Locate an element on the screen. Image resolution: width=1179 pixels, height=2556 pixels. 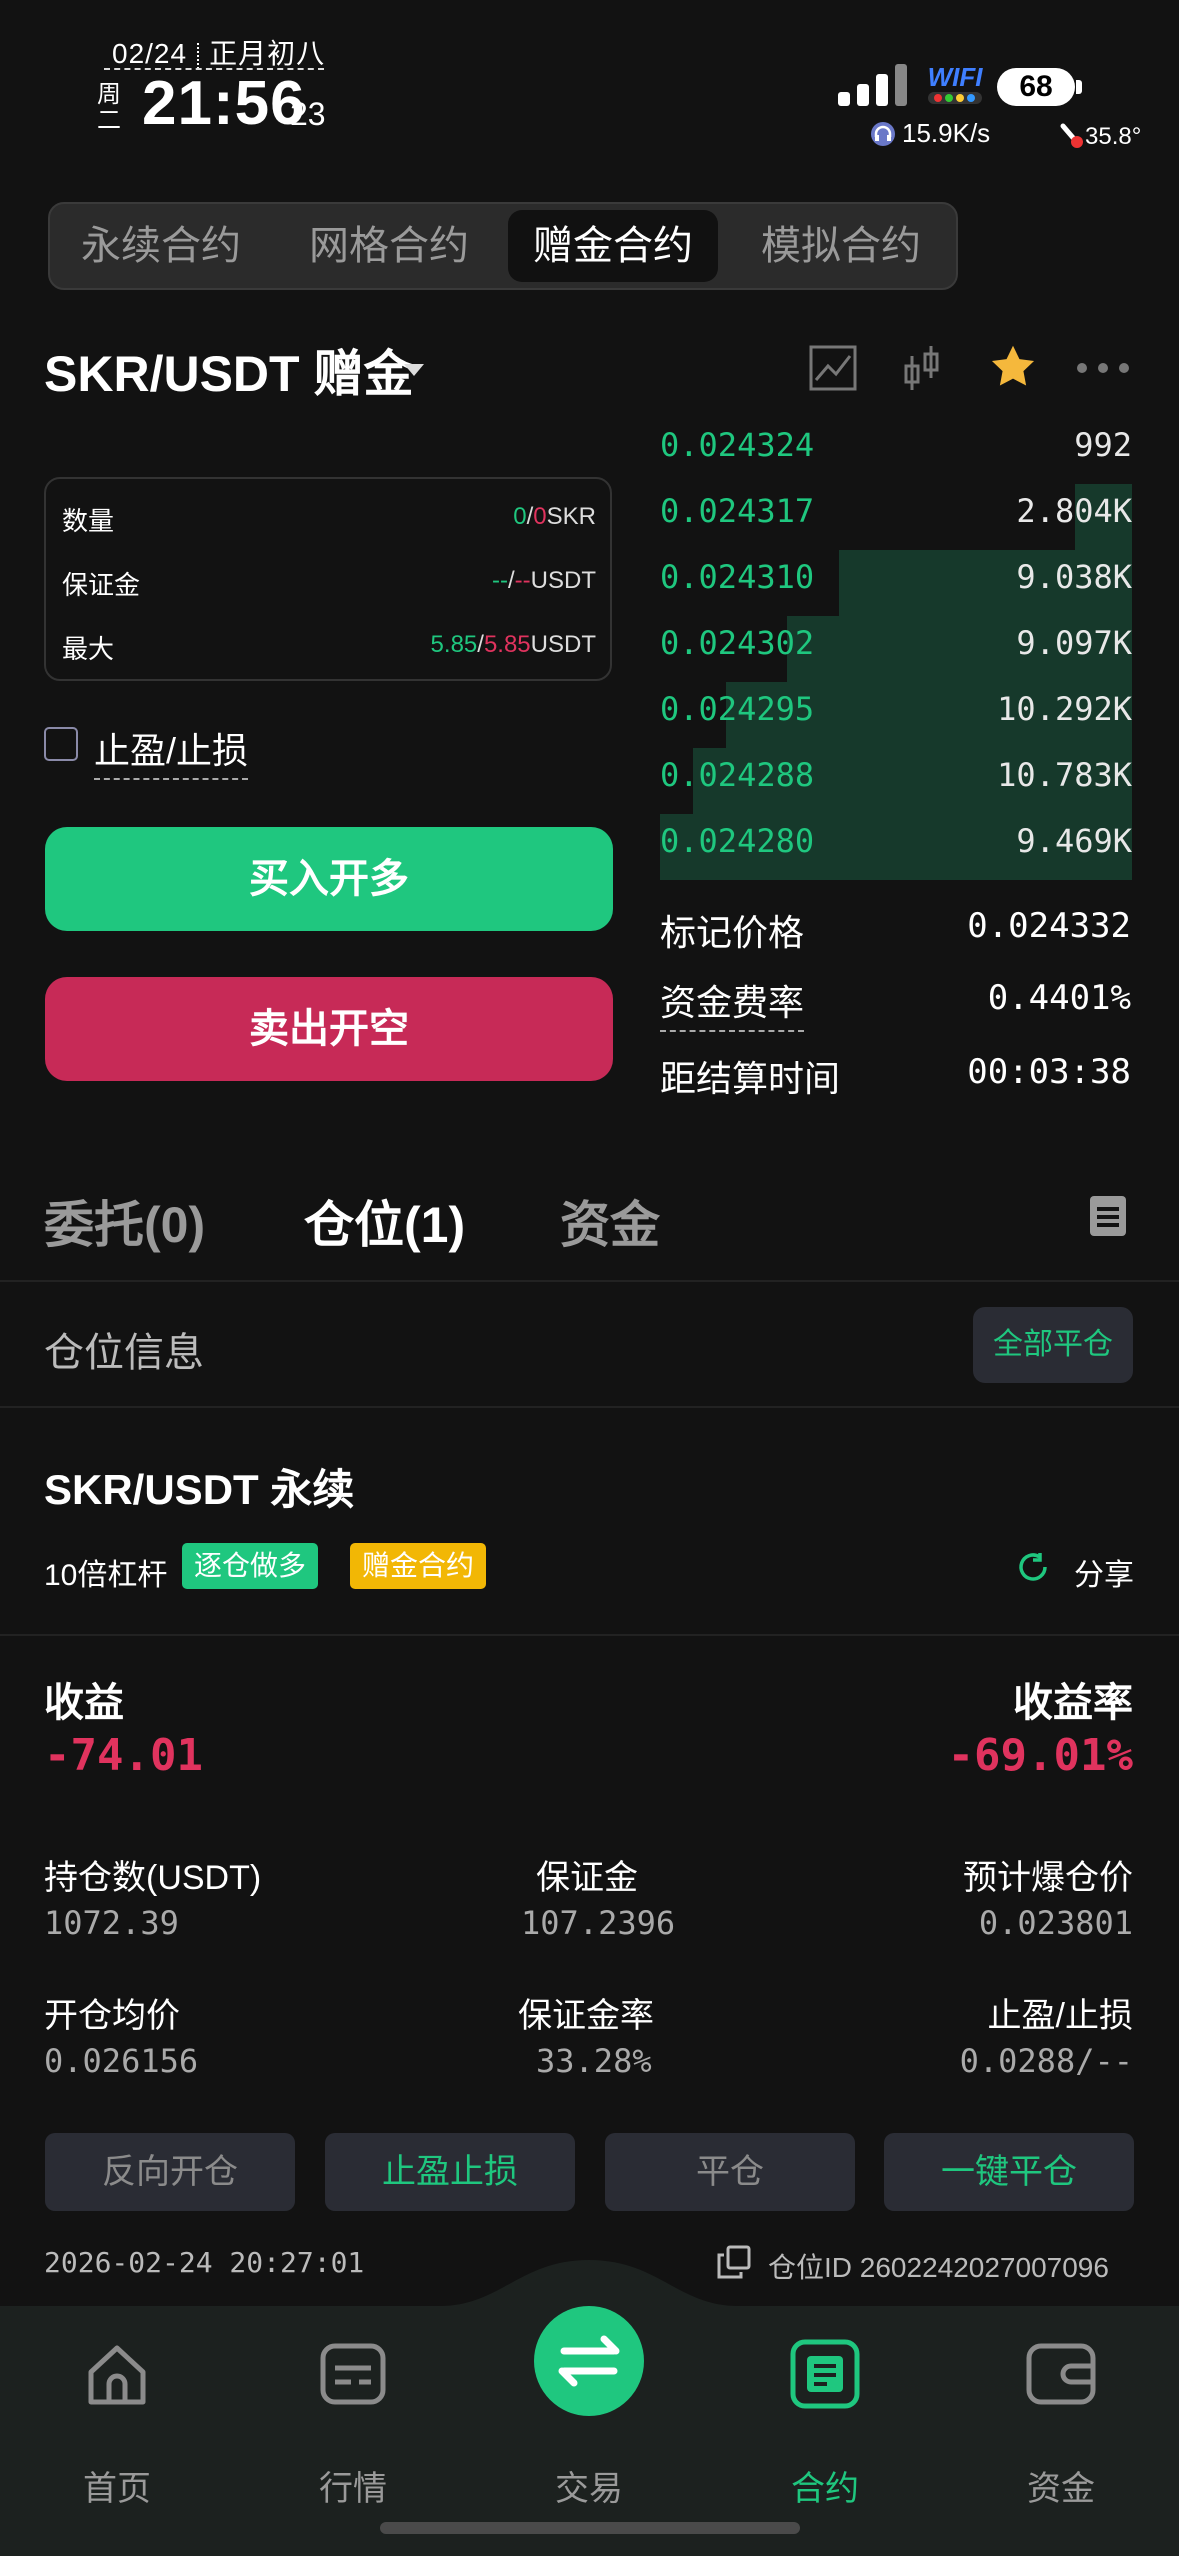
contract-icon is located at coordinates (825, 2374).